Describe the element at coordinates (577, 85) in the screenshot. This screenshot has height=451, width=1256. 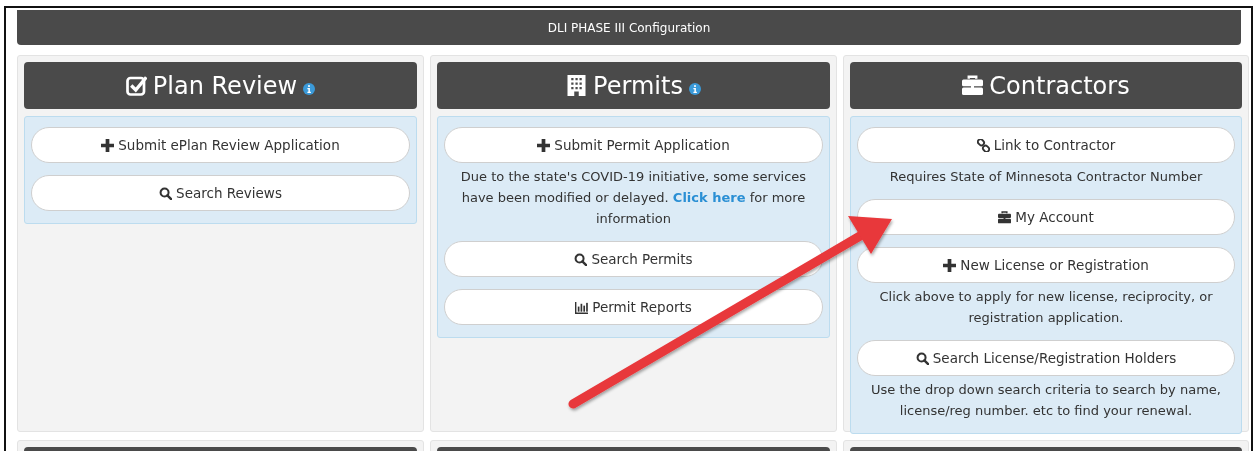
I see `building-icon` at that location.